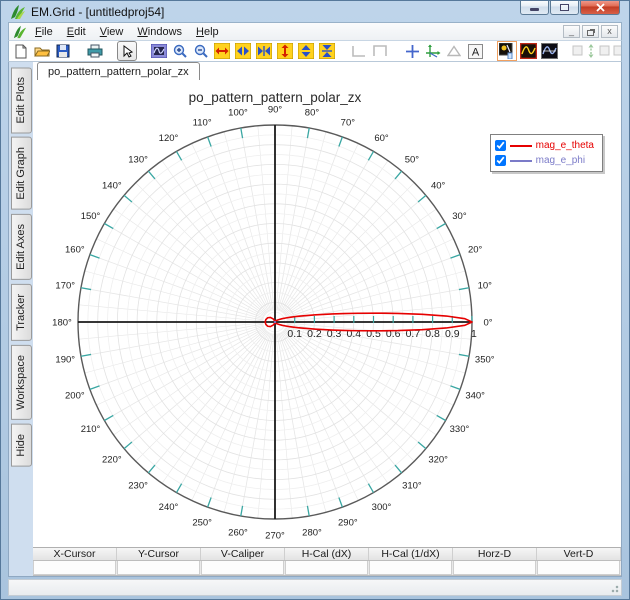 The width and height of the screenshot is (630, 600). I want to click on menu-edit: Edit, so click(76, 32).